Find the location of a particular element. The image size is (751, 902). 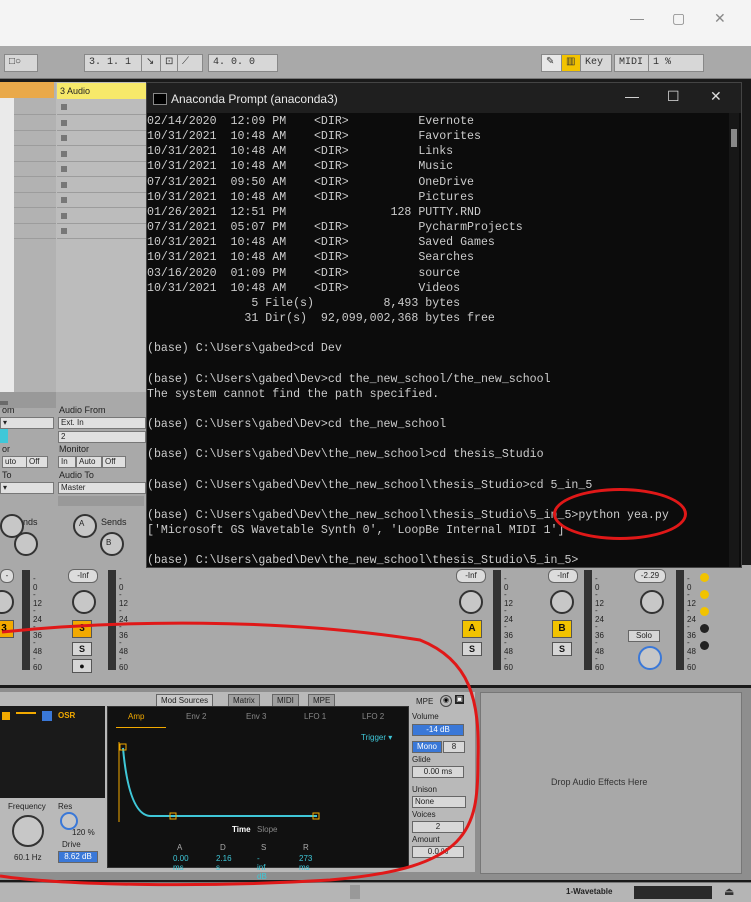

terminal-close-icon: ✕ is located at coordinates (716, 96).